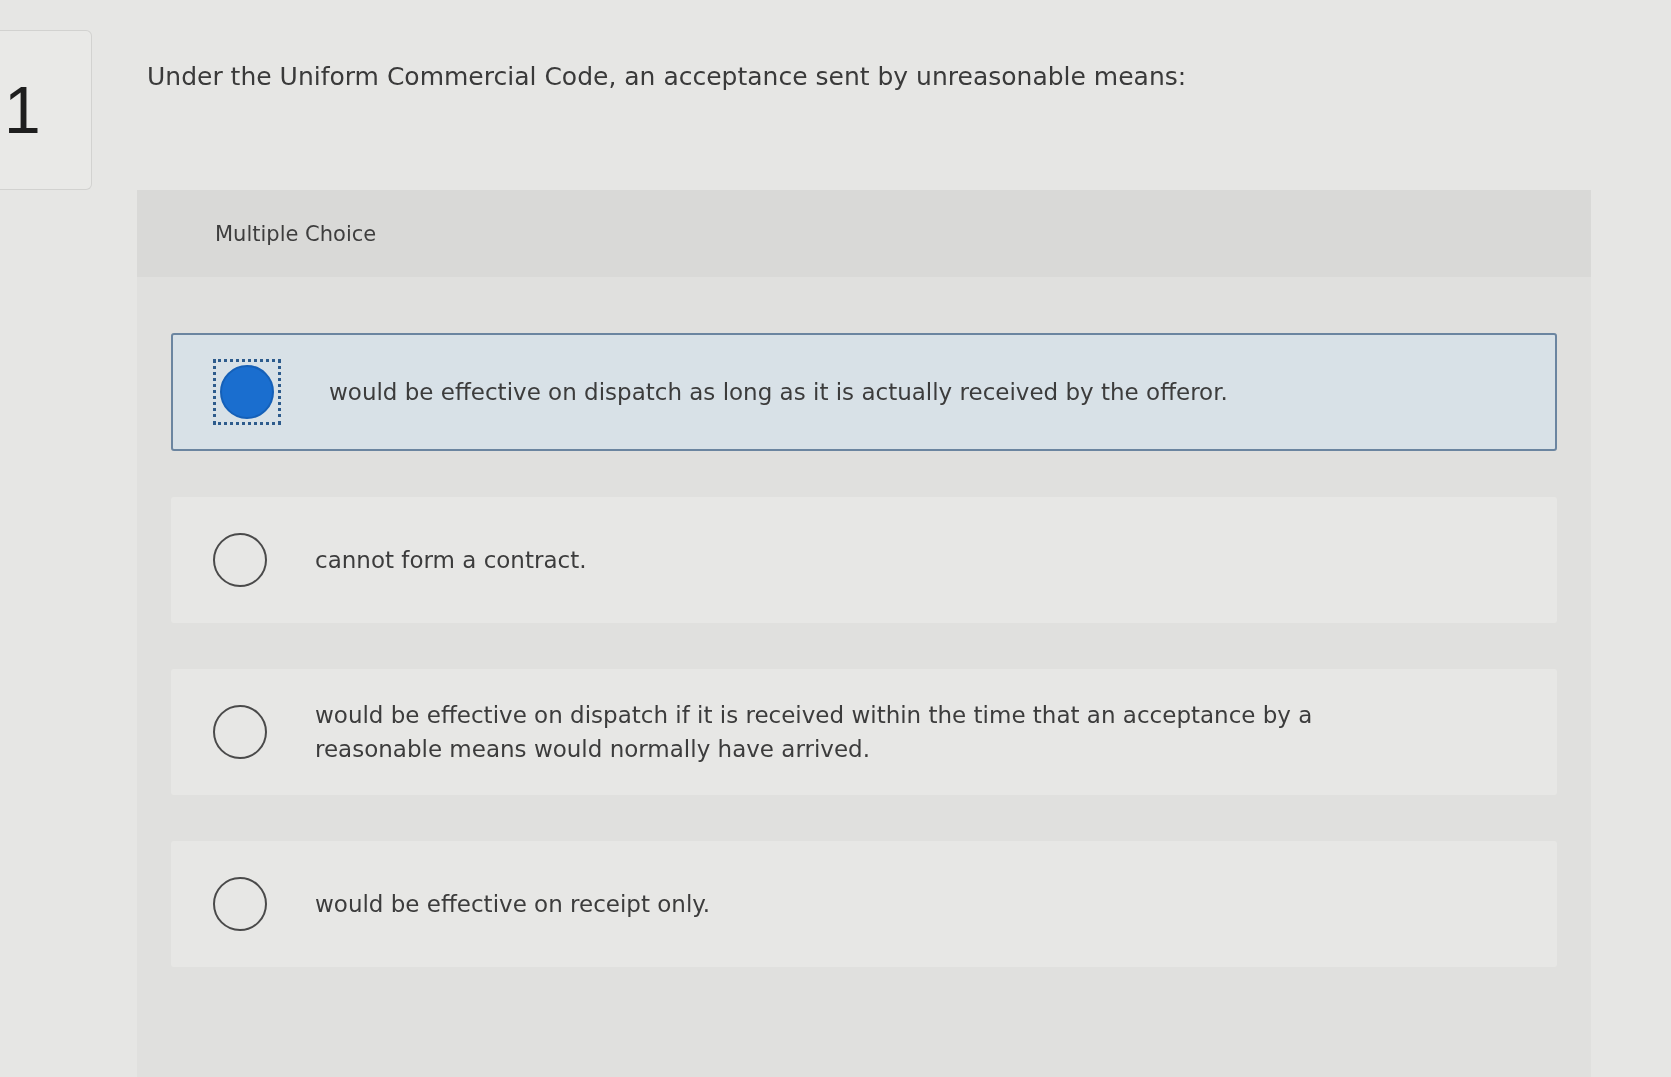 The image size is (1671, 1077). Describe the element at coordinates (512, 904) in the screenshot. I see `option-text: would be effective on receipt only.` at that location.